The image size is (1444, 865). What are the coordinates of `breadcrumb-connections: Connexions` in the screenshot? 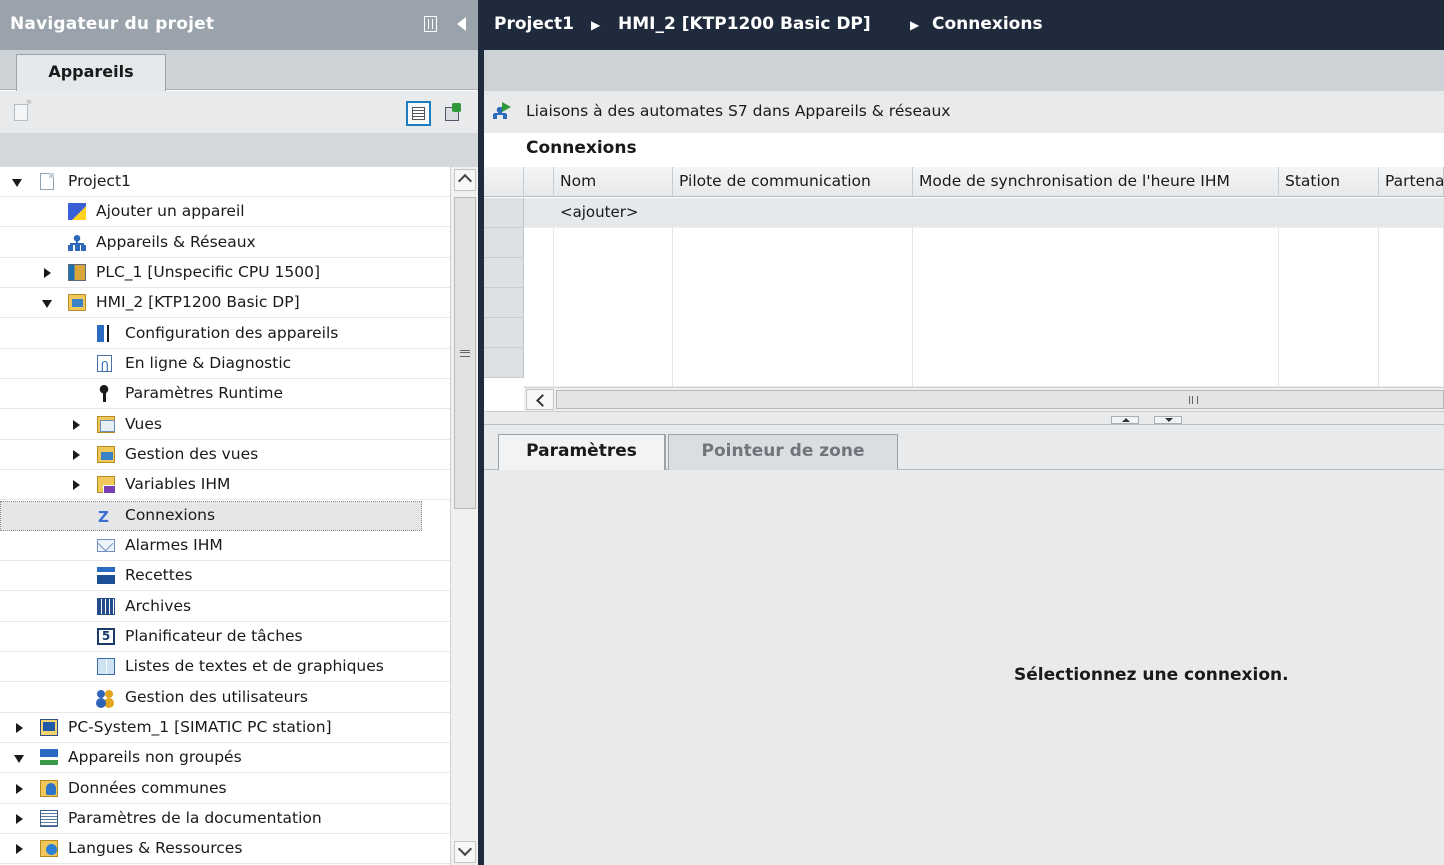 It's located at (987, 24).